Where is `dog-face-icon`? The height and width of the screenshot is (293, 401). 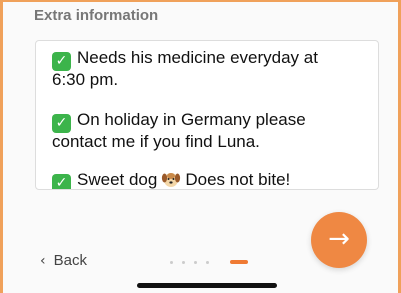
dog-face-icon is located at coordinates (171, 180).